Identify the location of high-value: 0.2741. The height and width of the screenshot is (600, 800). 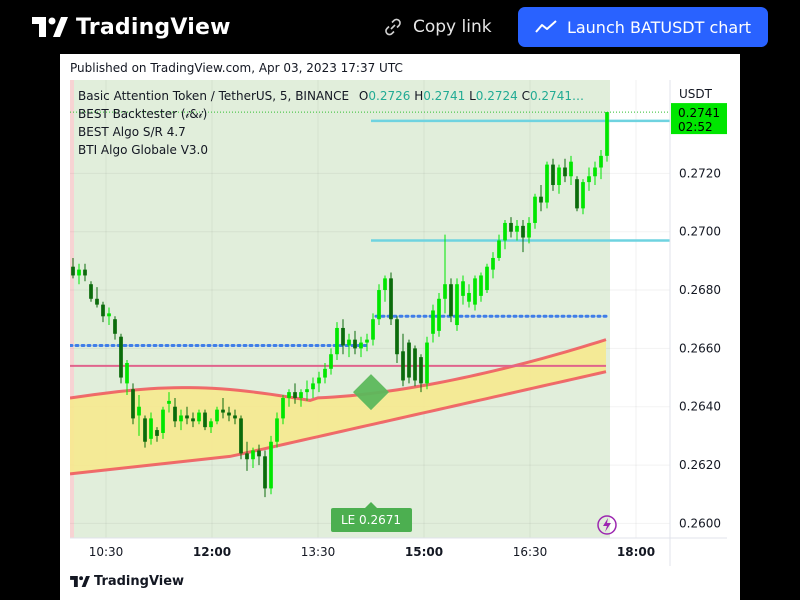
(444, 96).